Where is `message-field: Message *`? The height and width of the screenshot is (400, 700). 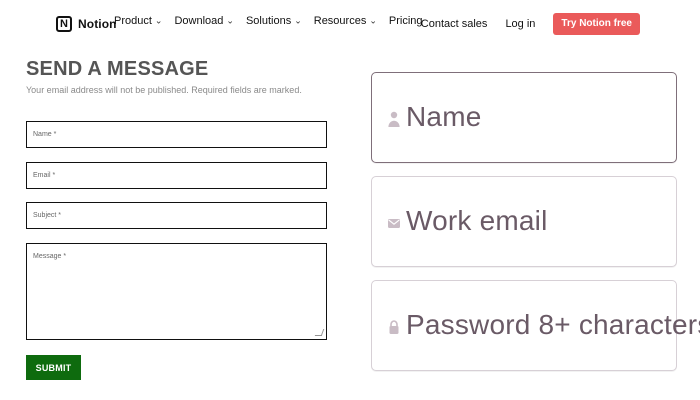 message-field: Message * is located at coordinates (176, 291).